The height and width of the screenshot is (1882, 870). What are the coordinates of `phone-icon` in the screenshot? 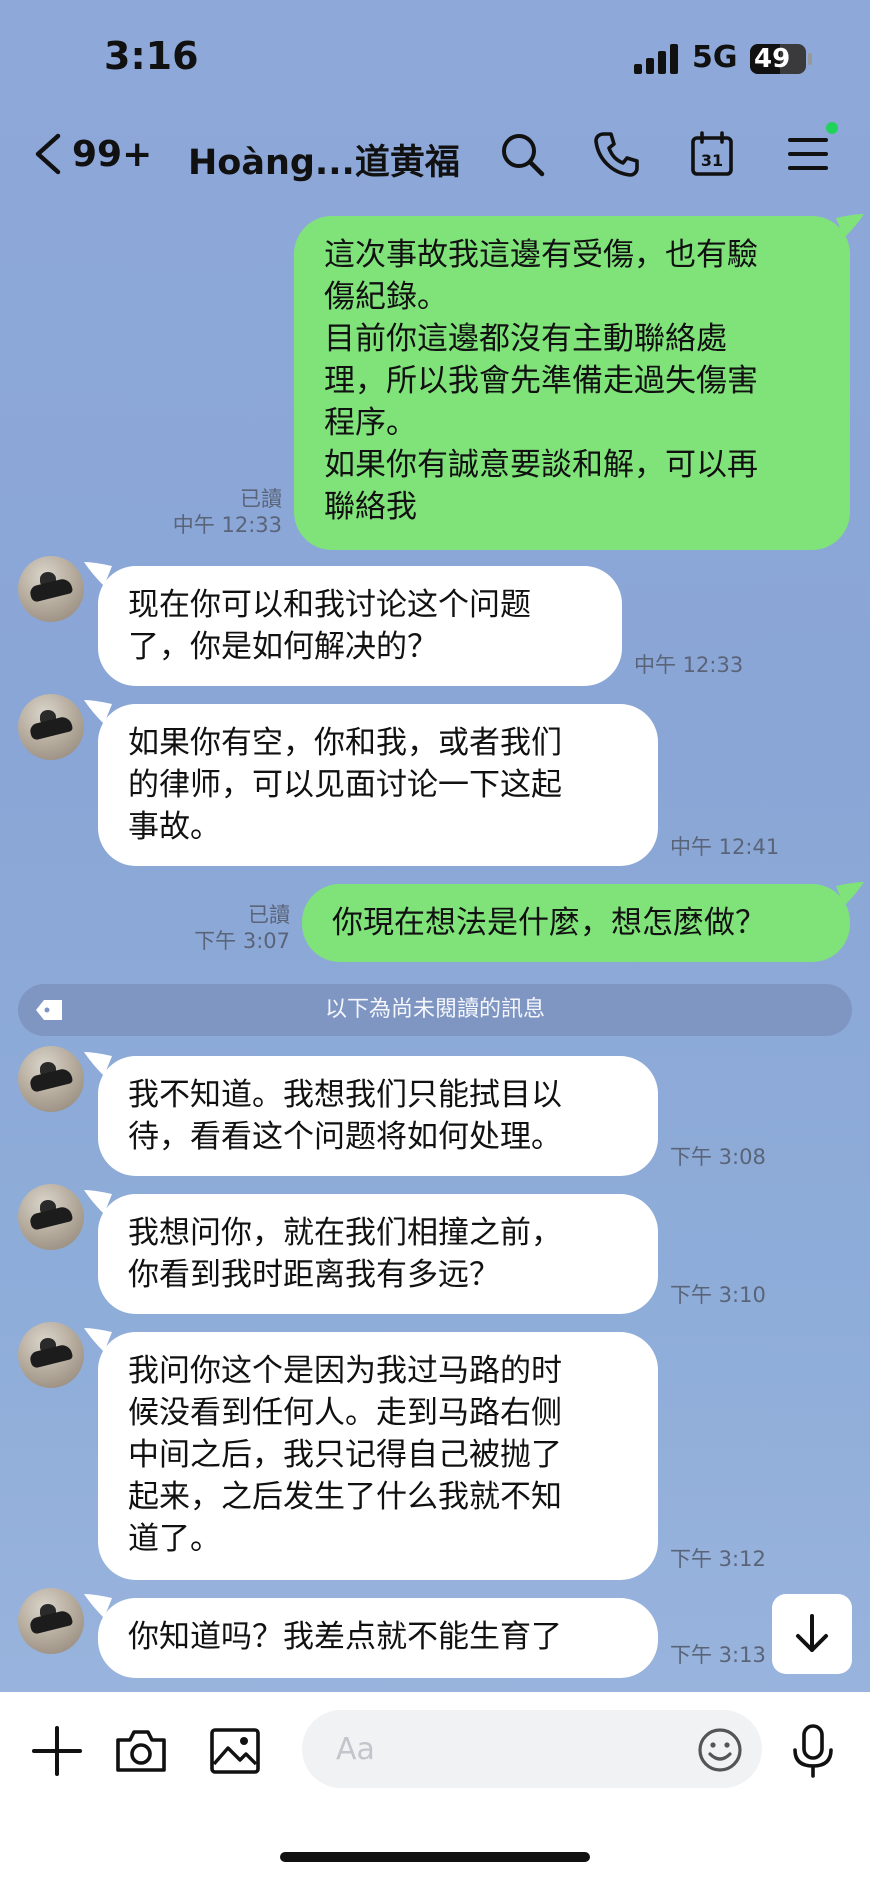 It's located at (616, 154).